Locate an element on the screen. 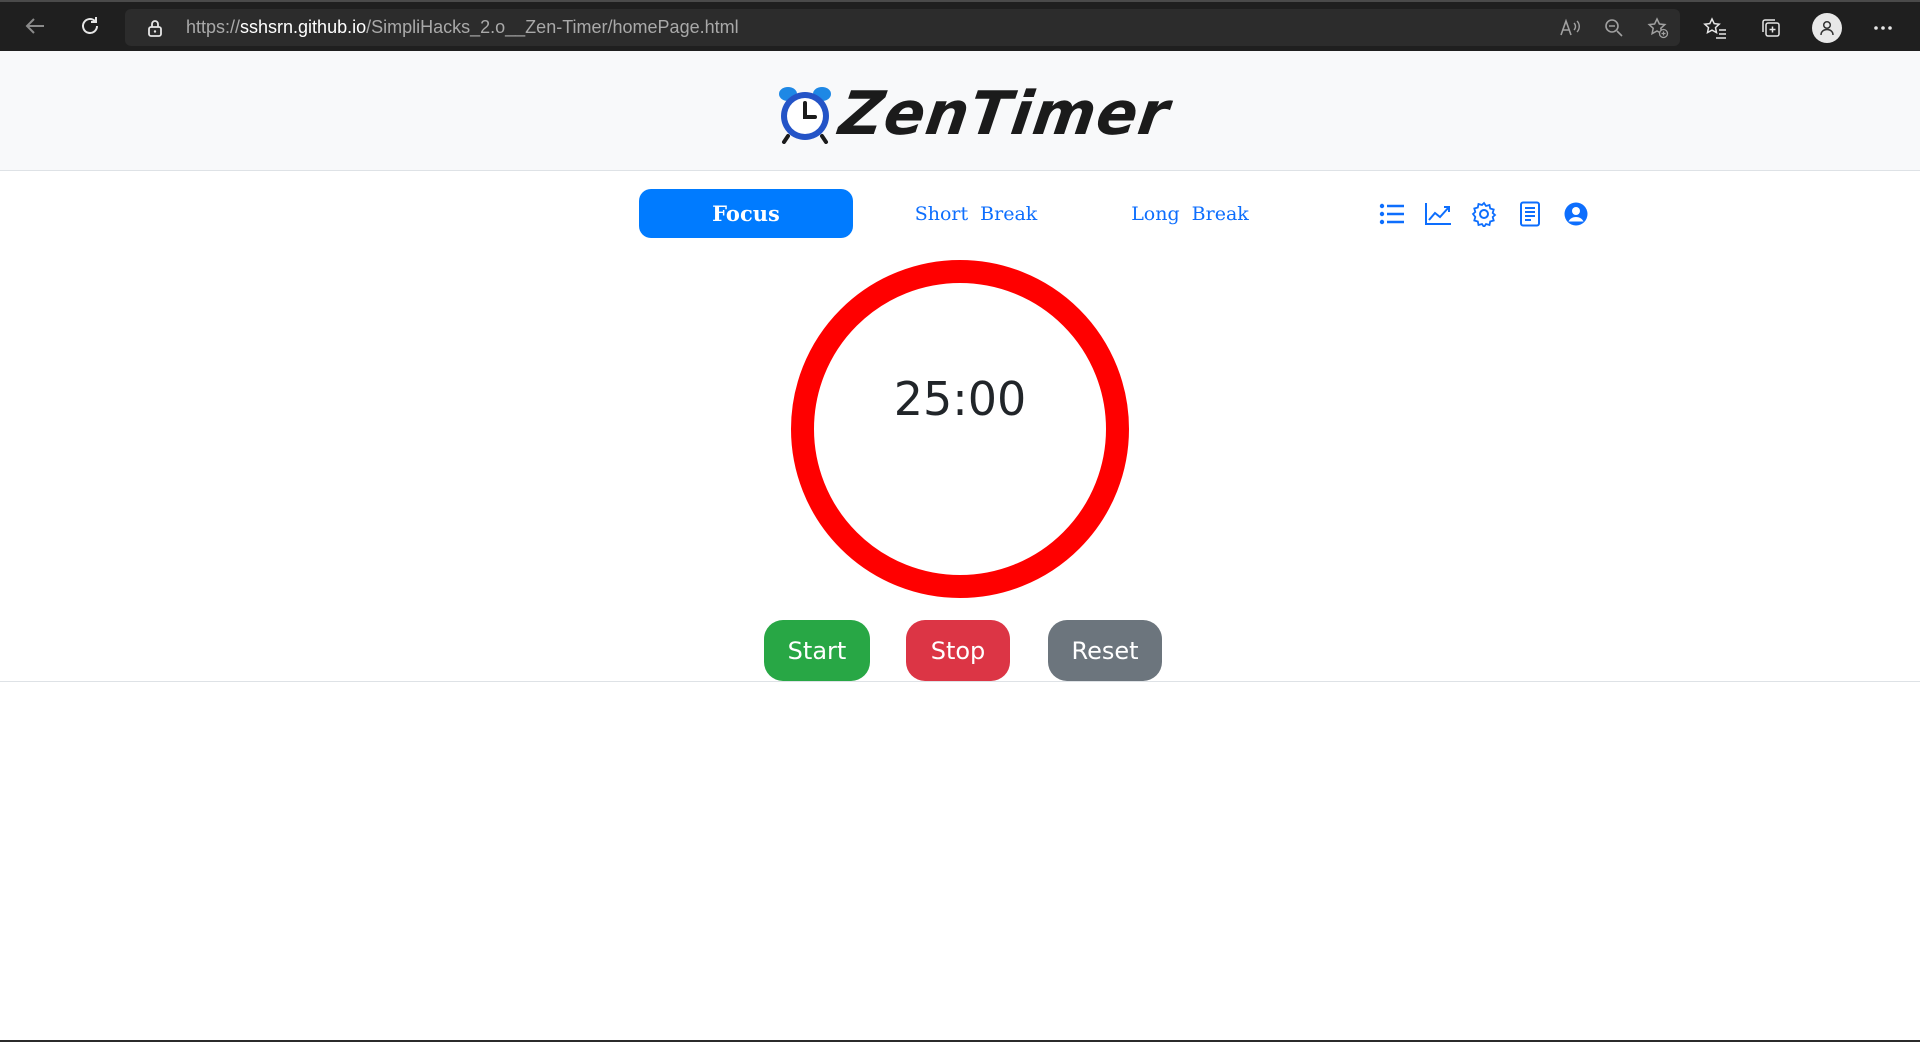  zoom-out-icon is located at coordinates (1614, 27).